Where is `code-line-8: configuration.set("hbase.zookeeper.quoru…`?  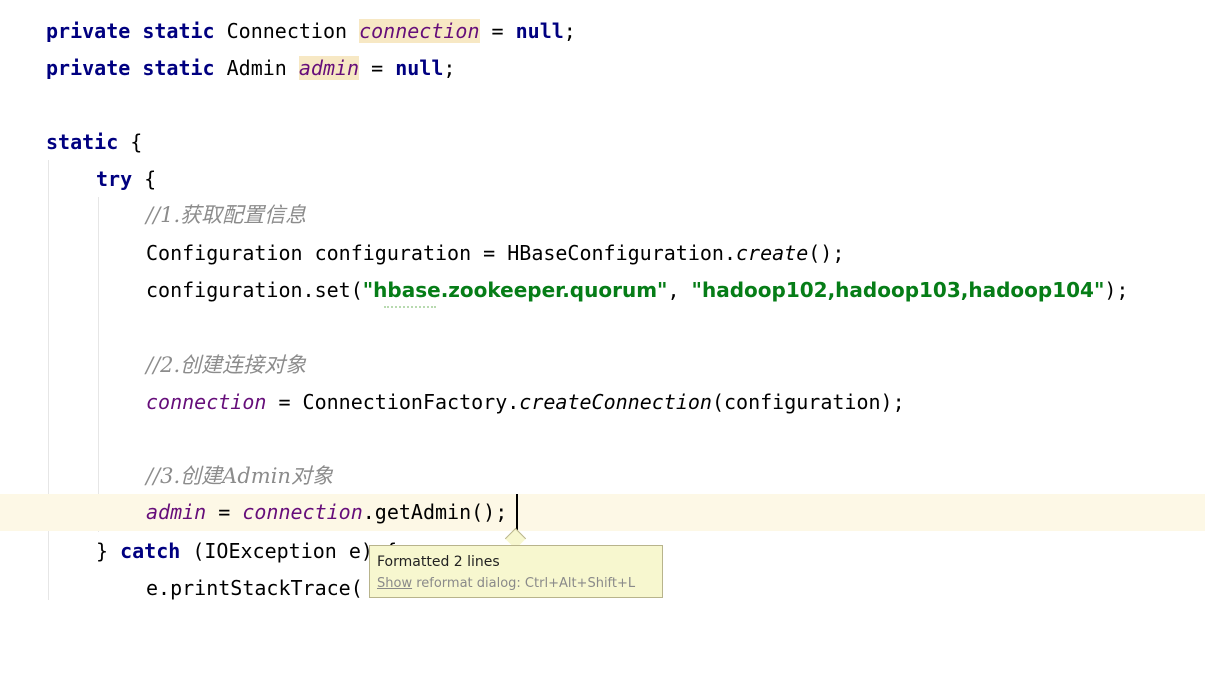
code-line-8: configuration.set("hbase.zookeeper.quoru… is located at coordinates (602, 290).